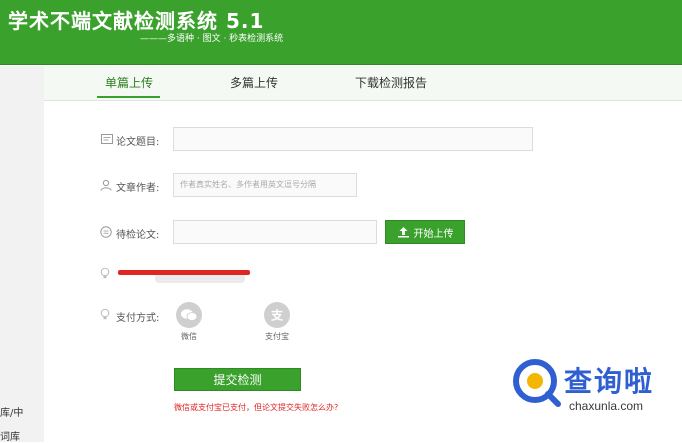 The image size is (682, 443). I want to click on submit-check-button: 提交检测, so click(237, 379).